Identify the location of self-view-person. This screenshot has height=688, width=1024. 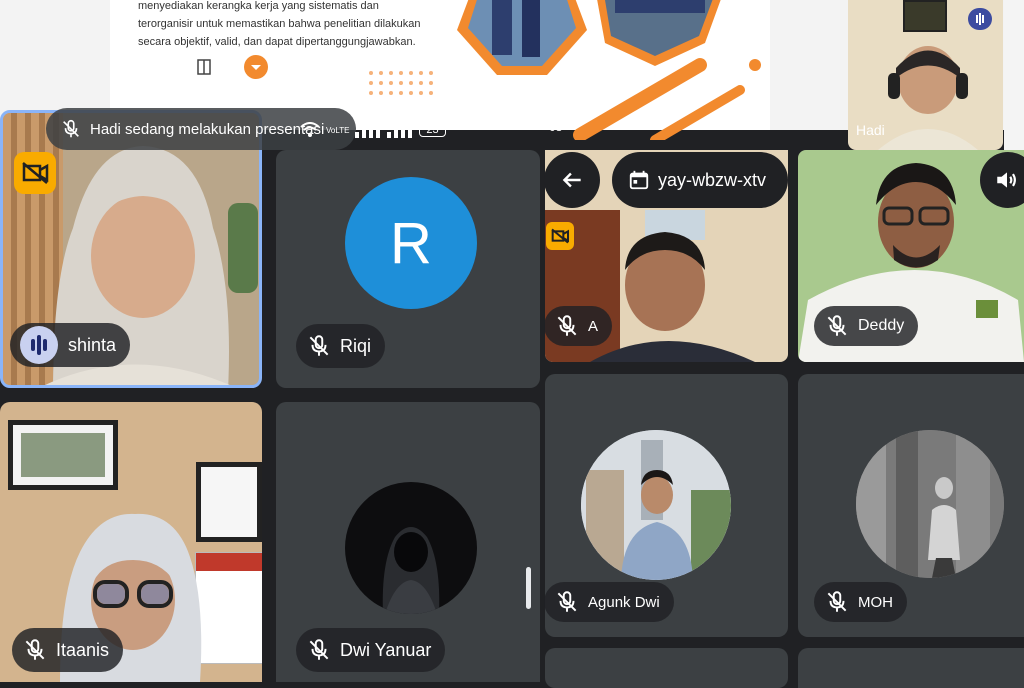
(928, 98).